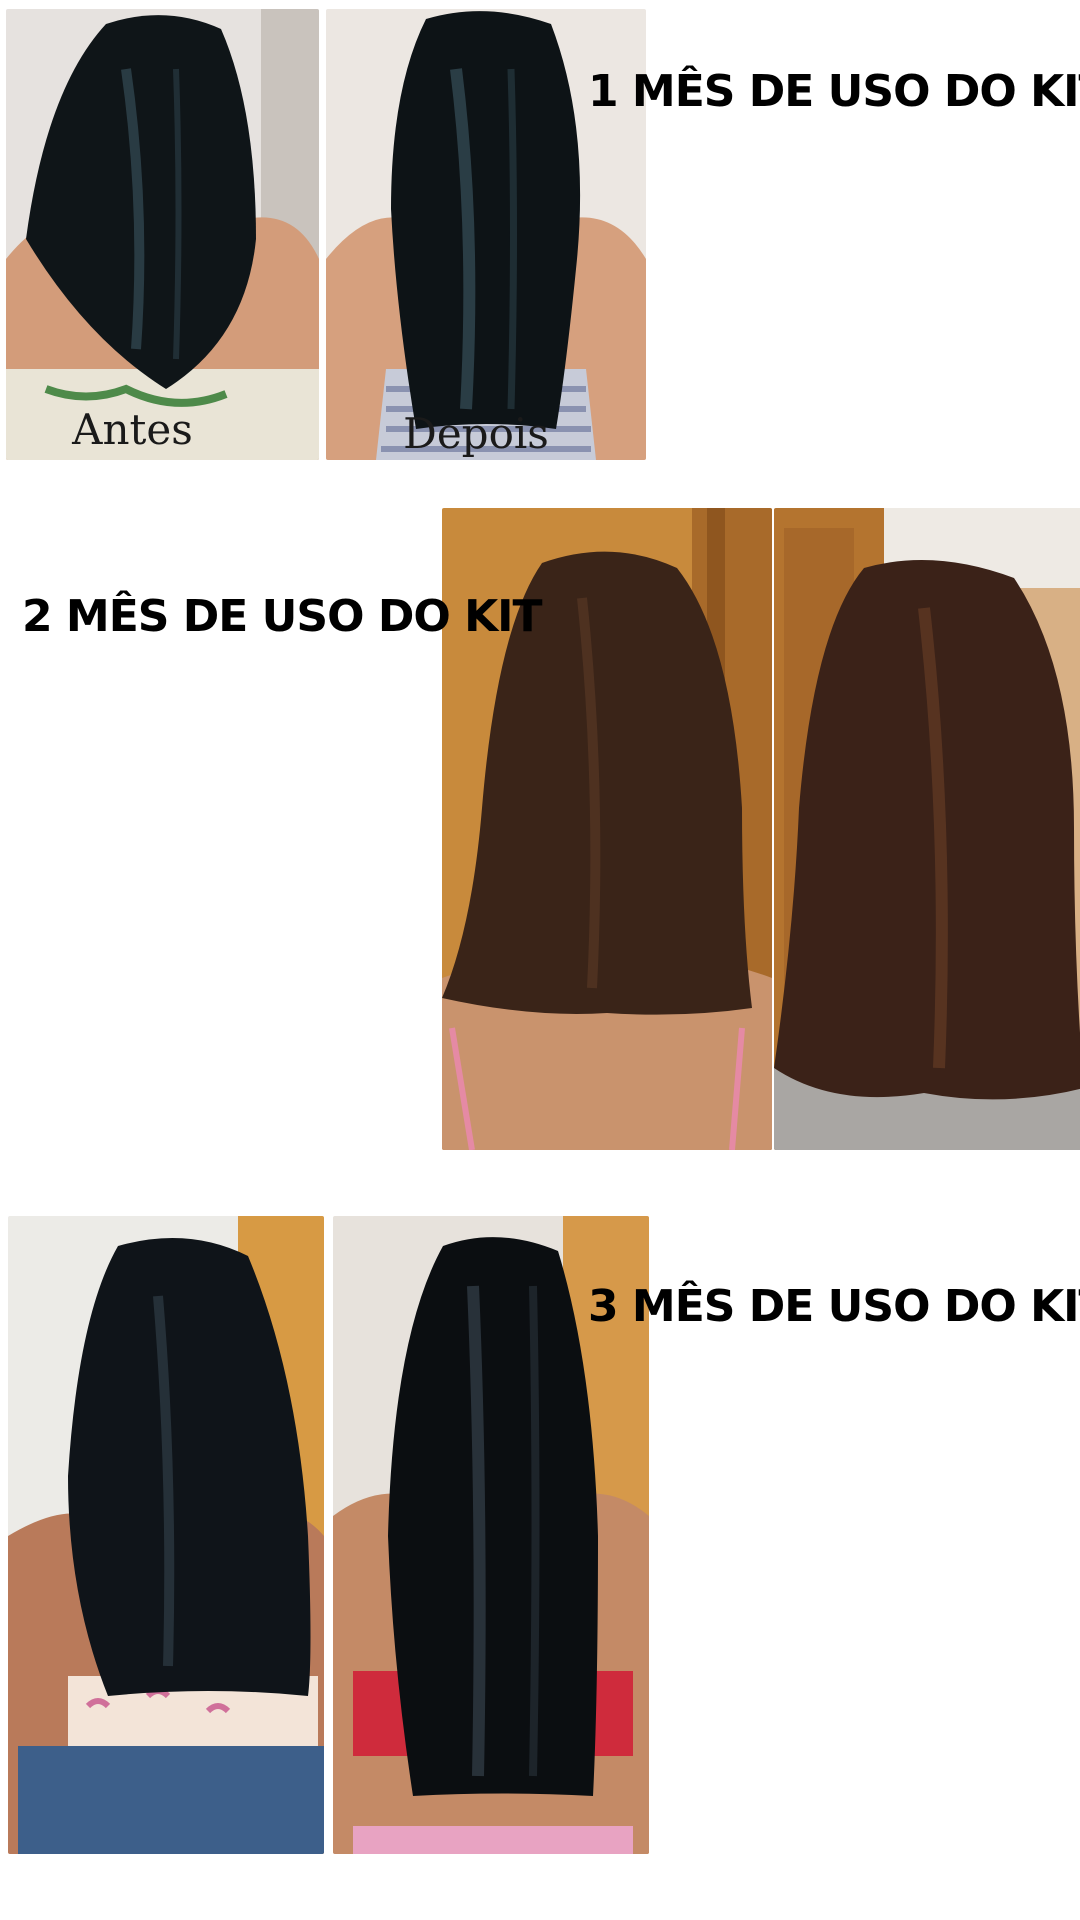 The height and width of the screenshot is (1920, 1080). What do you see at coordinates (834, 91) in the screenshot?
I see `section-heading-month-1: 1 MÊS DE USO DO KIT` at bounding box center [834, 91].